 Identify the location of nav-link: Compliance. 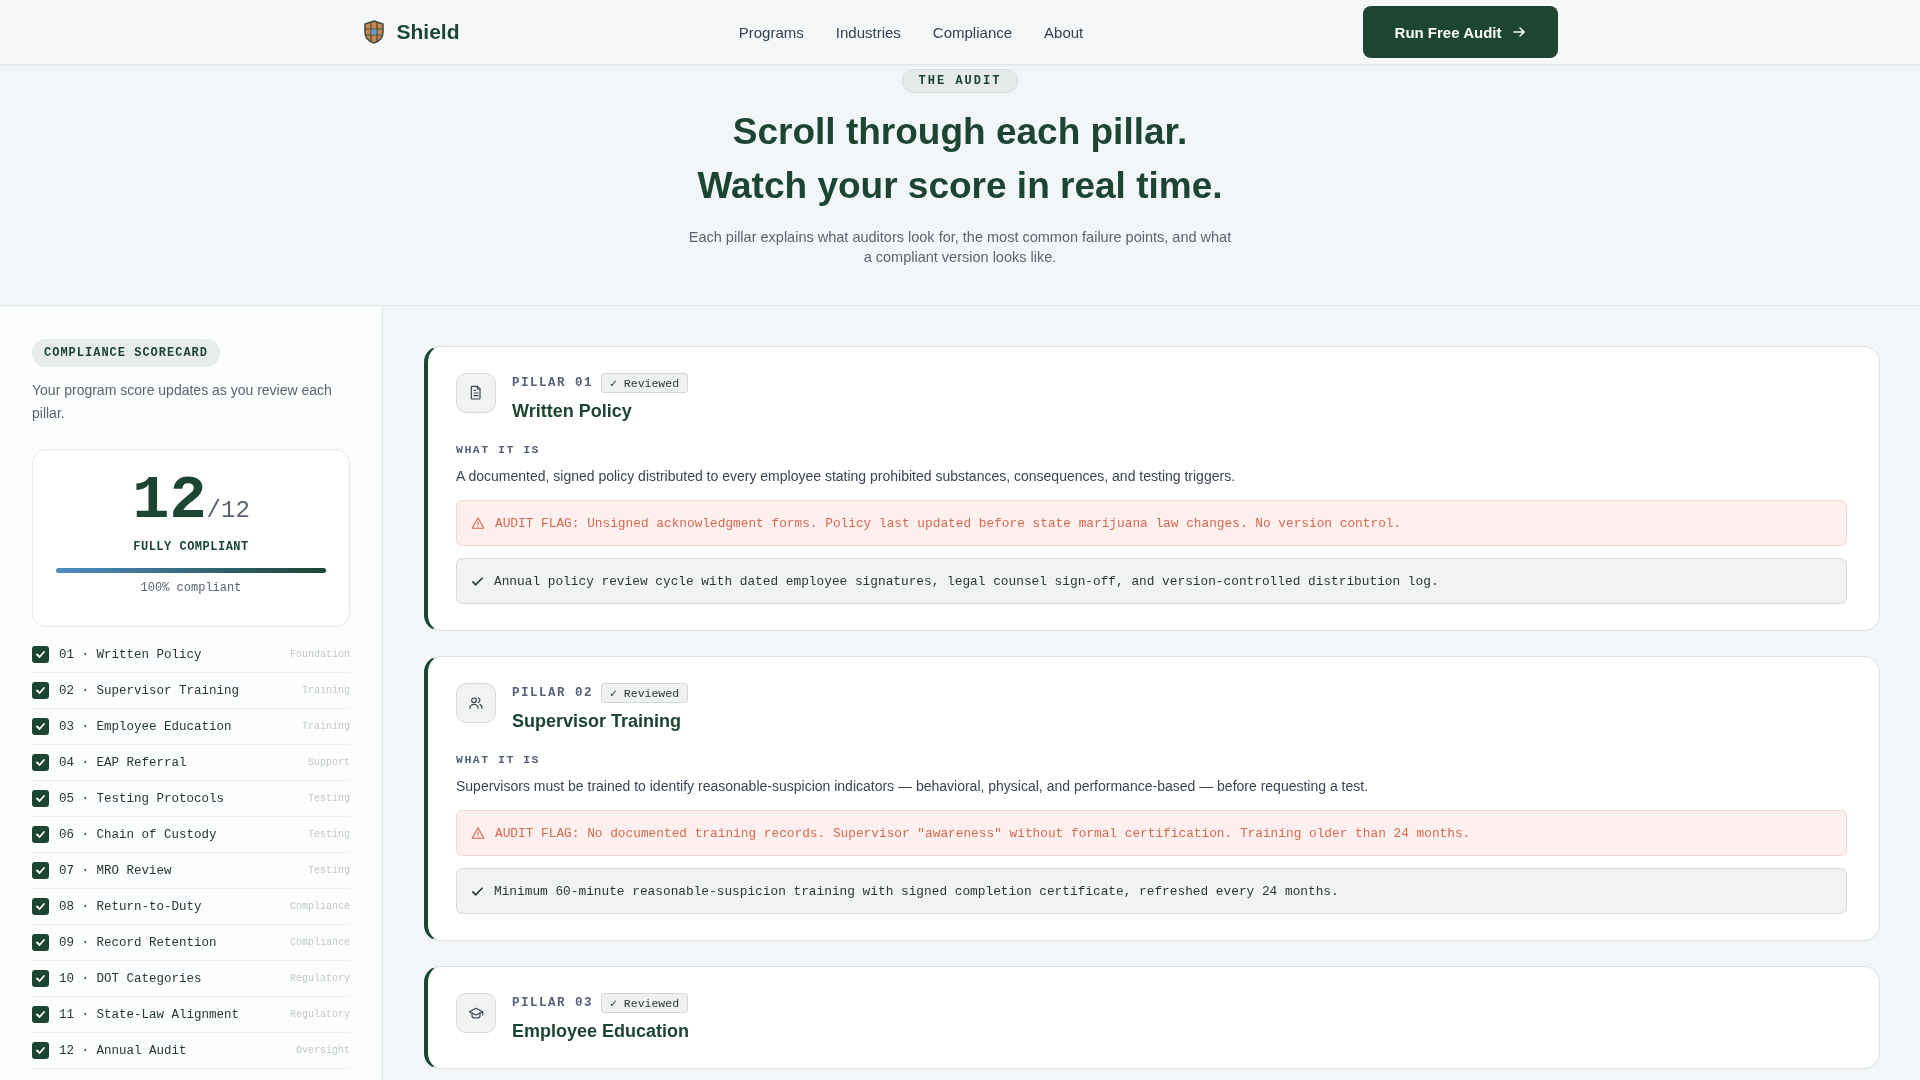
(972, 32).